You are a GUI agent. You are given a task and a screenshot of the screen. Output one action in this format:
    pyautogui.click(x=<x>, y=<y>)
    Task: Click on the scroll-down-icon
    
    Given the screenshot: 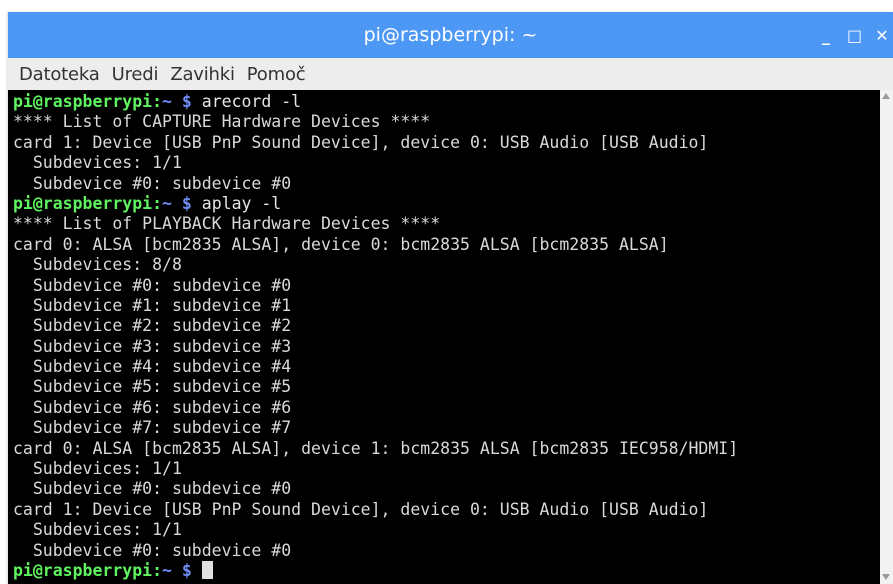 What is the action you would take?
    pyautogui.click(x=886, y=577)
    